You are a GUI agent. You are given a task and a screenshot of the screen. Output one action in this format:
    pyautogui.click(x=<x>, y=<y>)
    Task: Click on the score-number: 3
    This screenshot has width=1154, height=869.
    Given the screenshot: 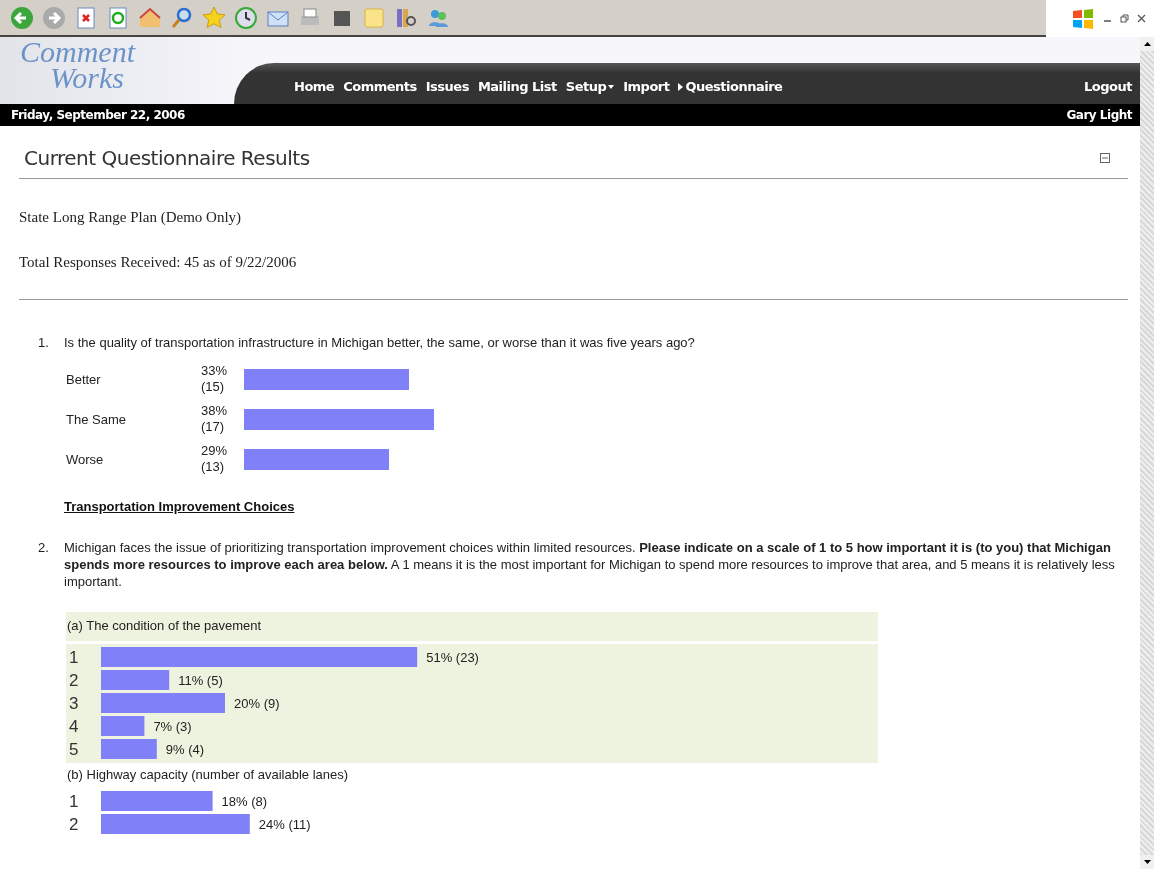 What is the action you would take?
    pyautogui.click(x=74, y=703)
    